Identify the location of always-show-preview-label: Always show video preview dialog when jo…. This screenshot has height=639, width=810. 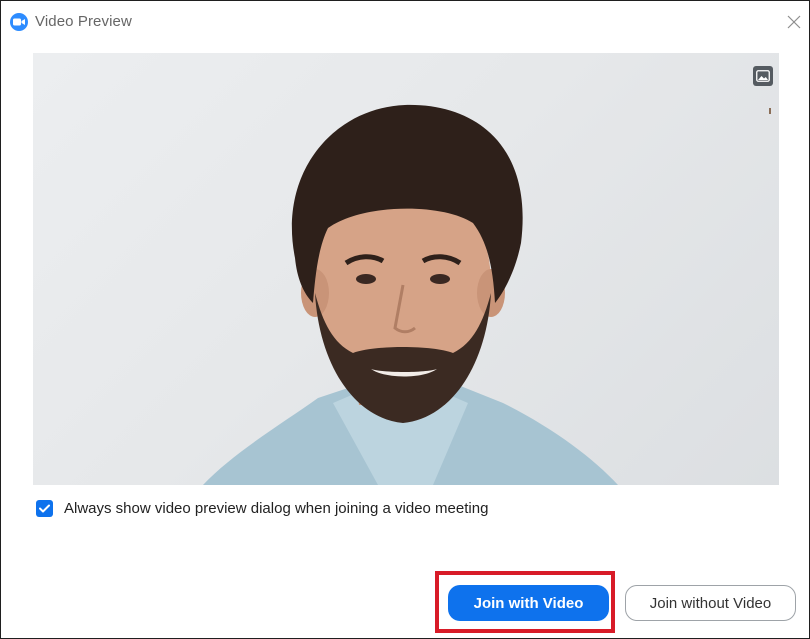
(276, 508).